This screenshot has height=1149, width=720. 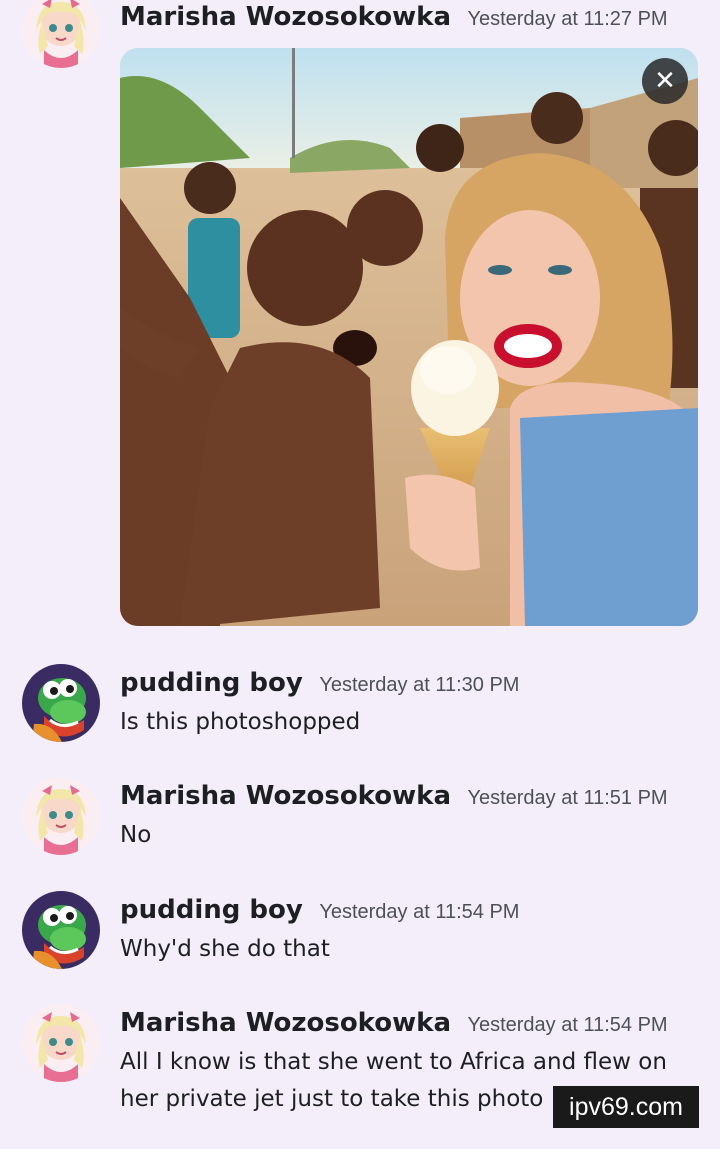 I want to click on message-text: Is this photoshopped, so click(x=240, y=722).